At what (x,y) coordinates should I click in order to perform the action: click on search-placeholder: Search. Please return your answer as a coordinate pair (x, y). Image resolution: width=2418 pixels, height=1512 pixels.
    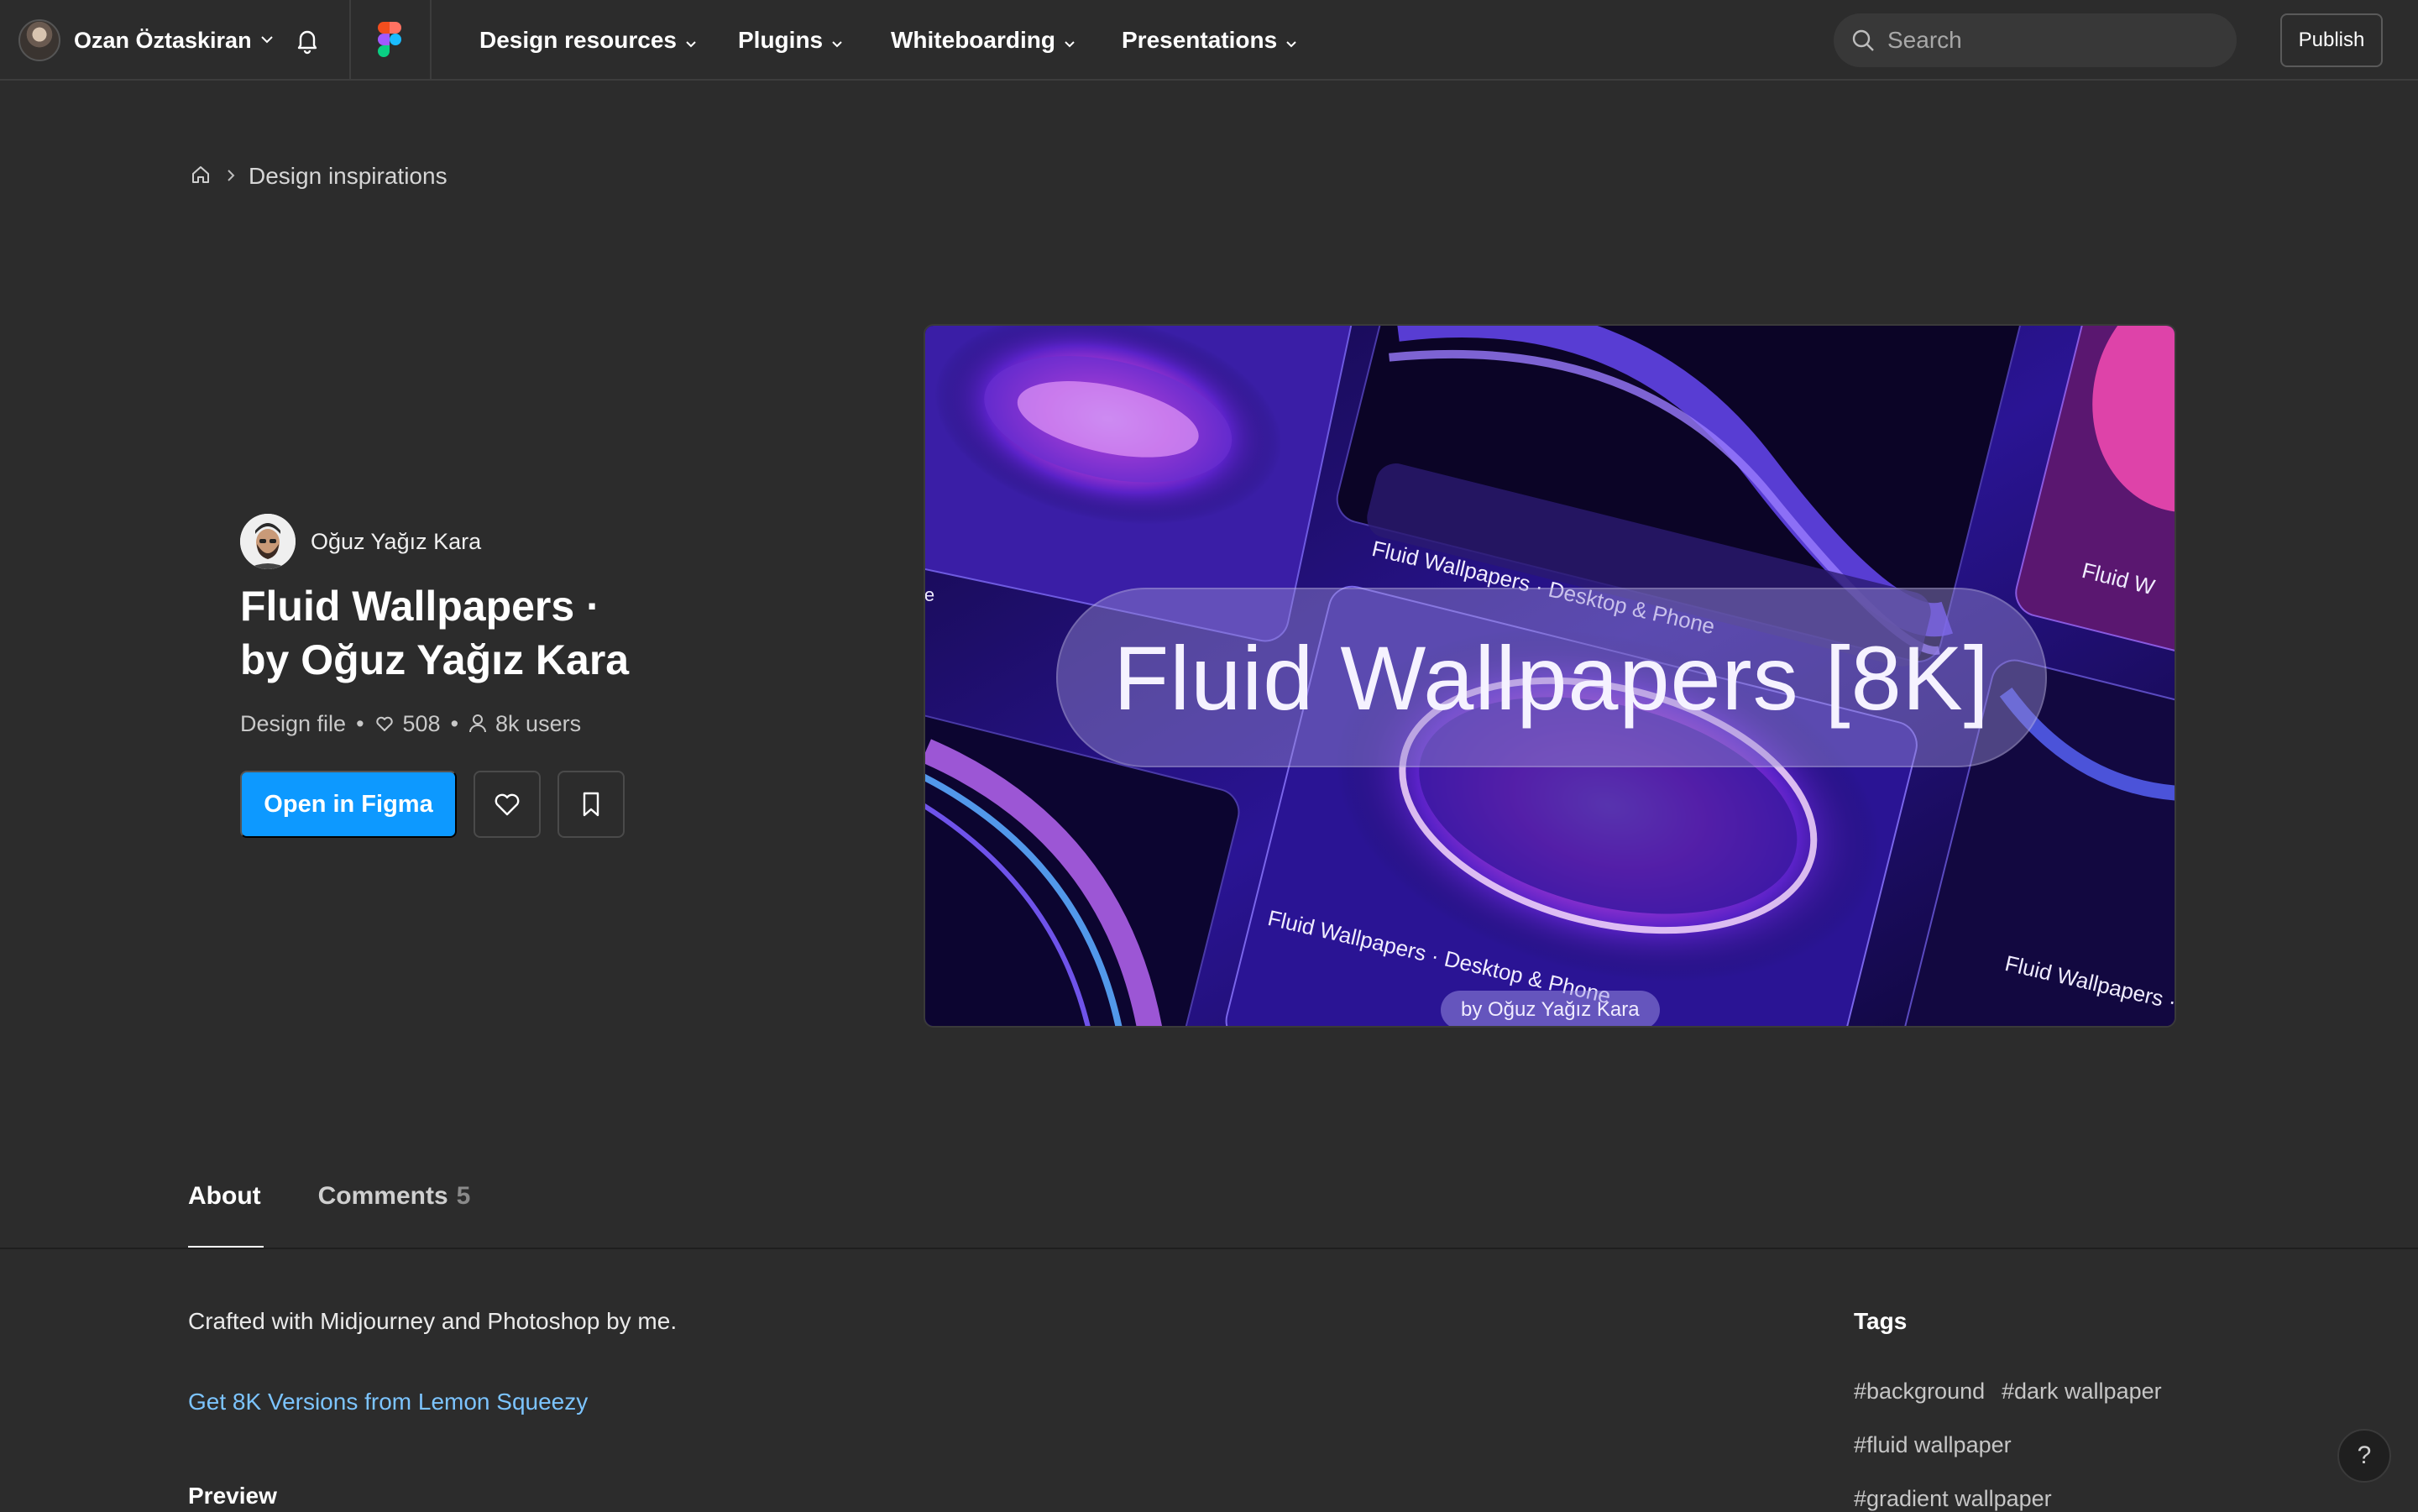
    Looking at the image, I should click on (1924, 40).